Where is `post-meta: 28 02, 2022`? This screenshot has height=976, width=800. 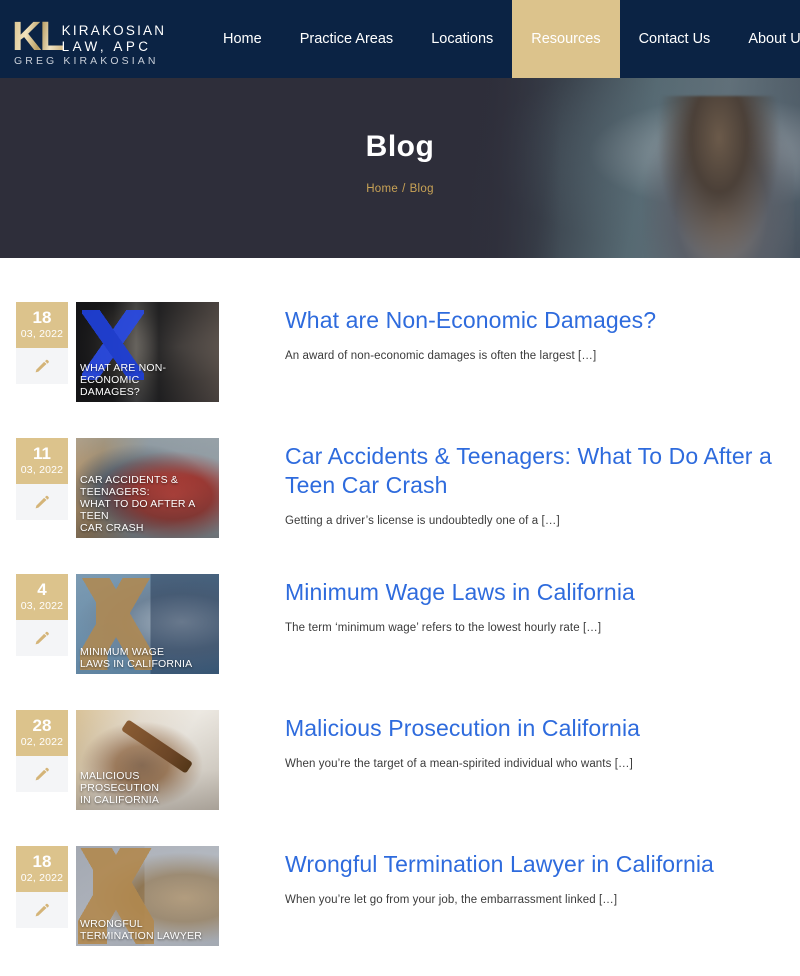
post-meta: 28 02, 2022 is located at coordinates (42, 751).